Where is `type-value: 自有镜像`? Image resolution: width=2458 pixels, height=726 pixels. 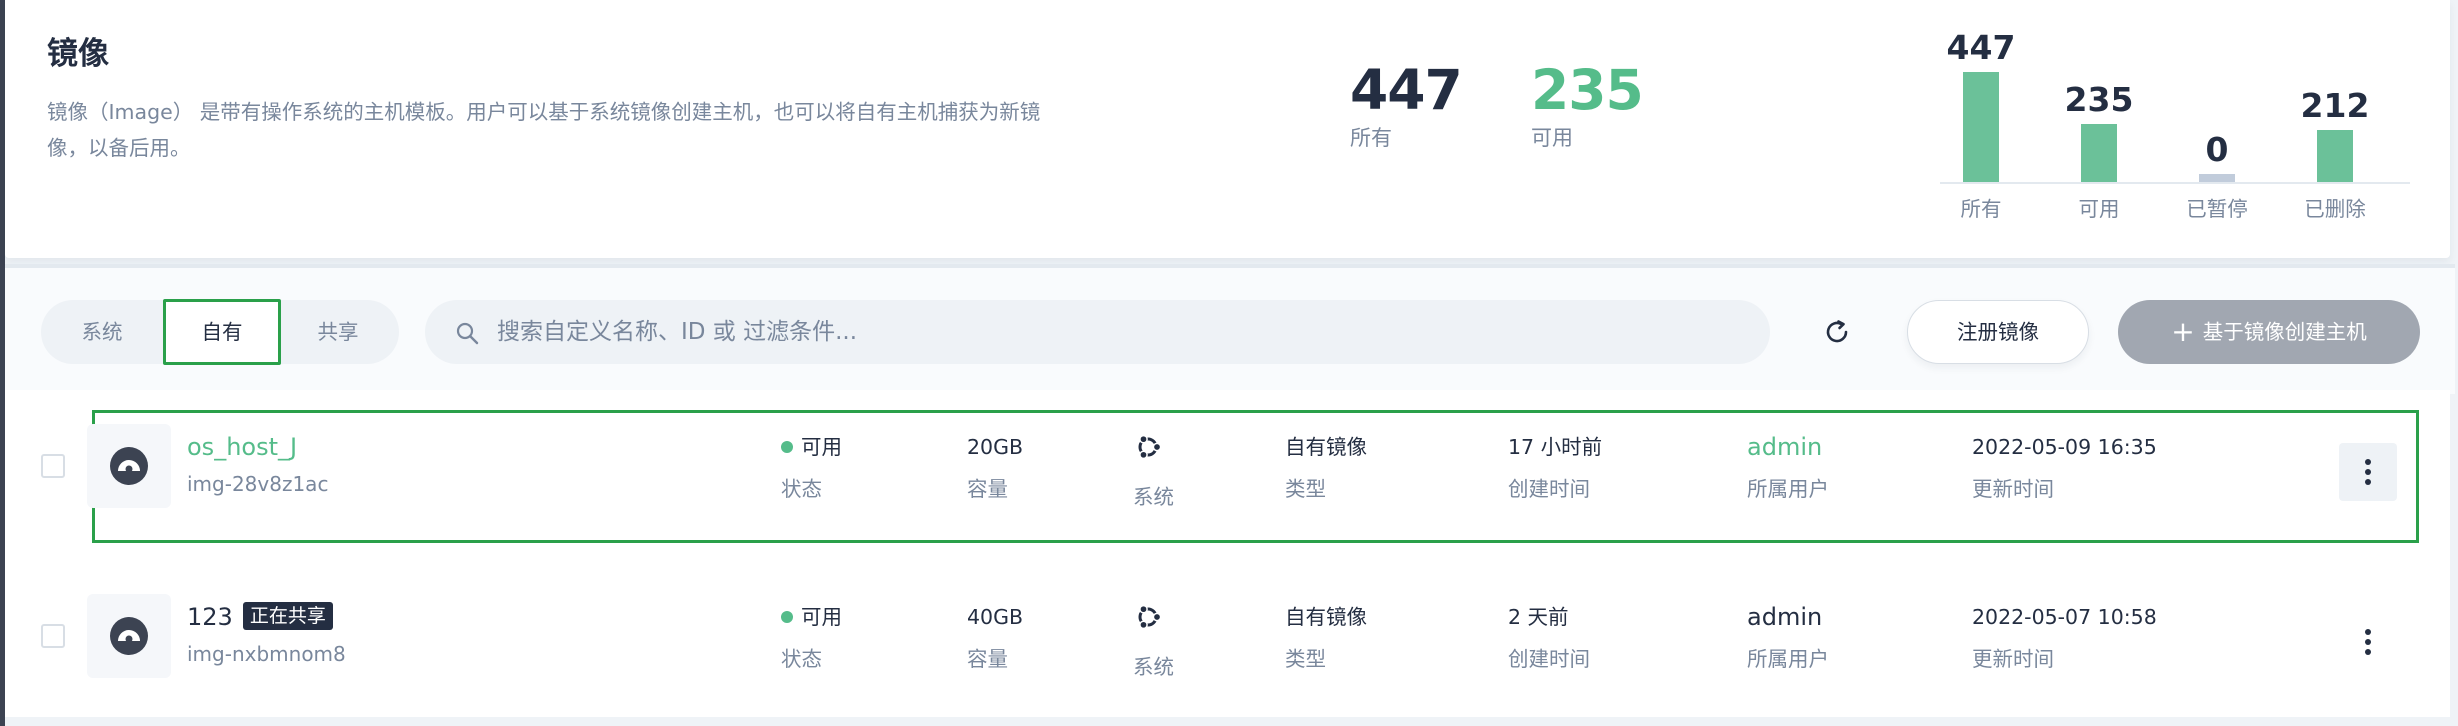 type-value: 自有镜像 is located at coordinates (1326, 447).